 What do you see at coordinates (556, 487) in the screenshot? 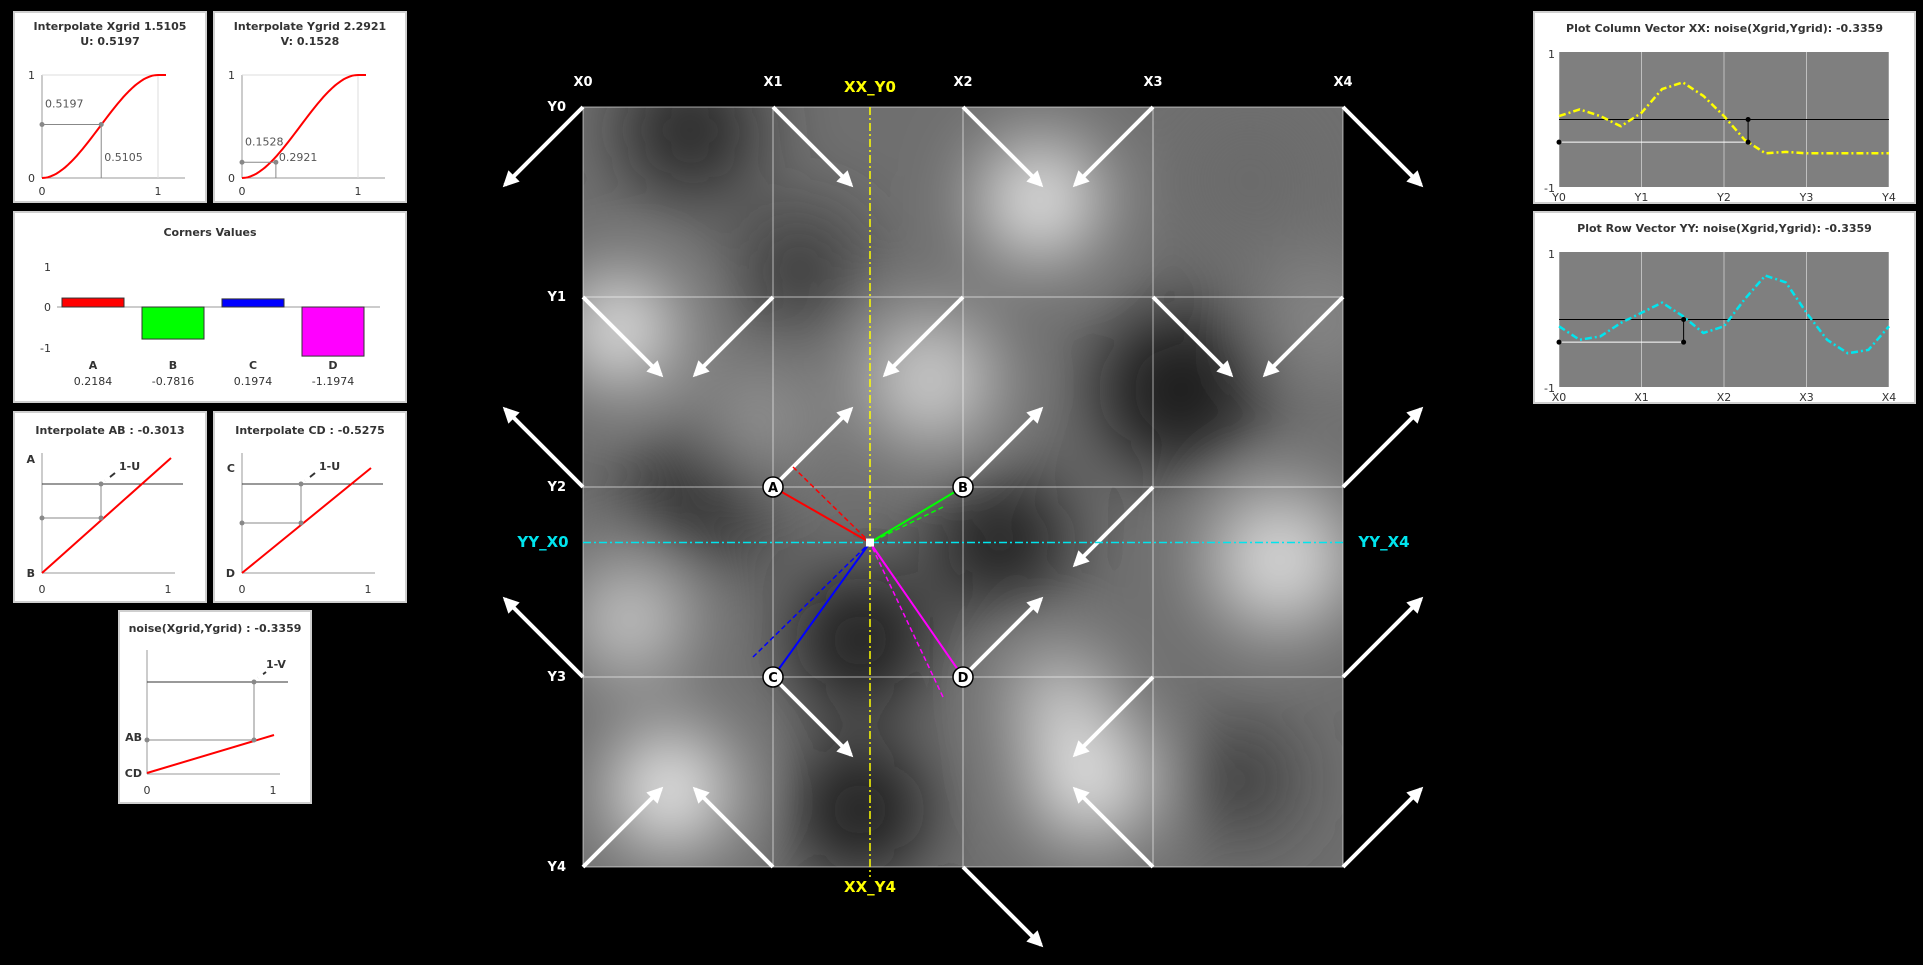
I see `y2-label: Y2` at bounding box center [556, 487].